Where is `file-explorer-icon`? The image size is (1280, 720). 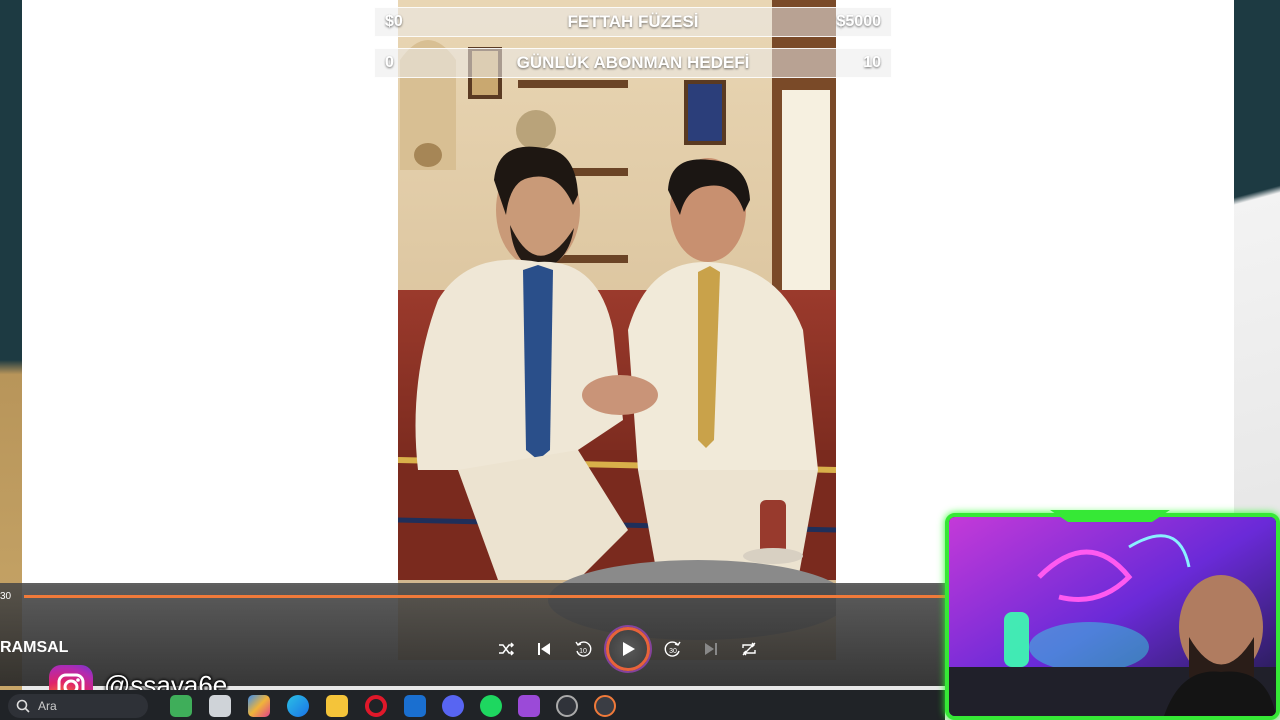 file-explorer-icon is located at coordinates (220, 706).